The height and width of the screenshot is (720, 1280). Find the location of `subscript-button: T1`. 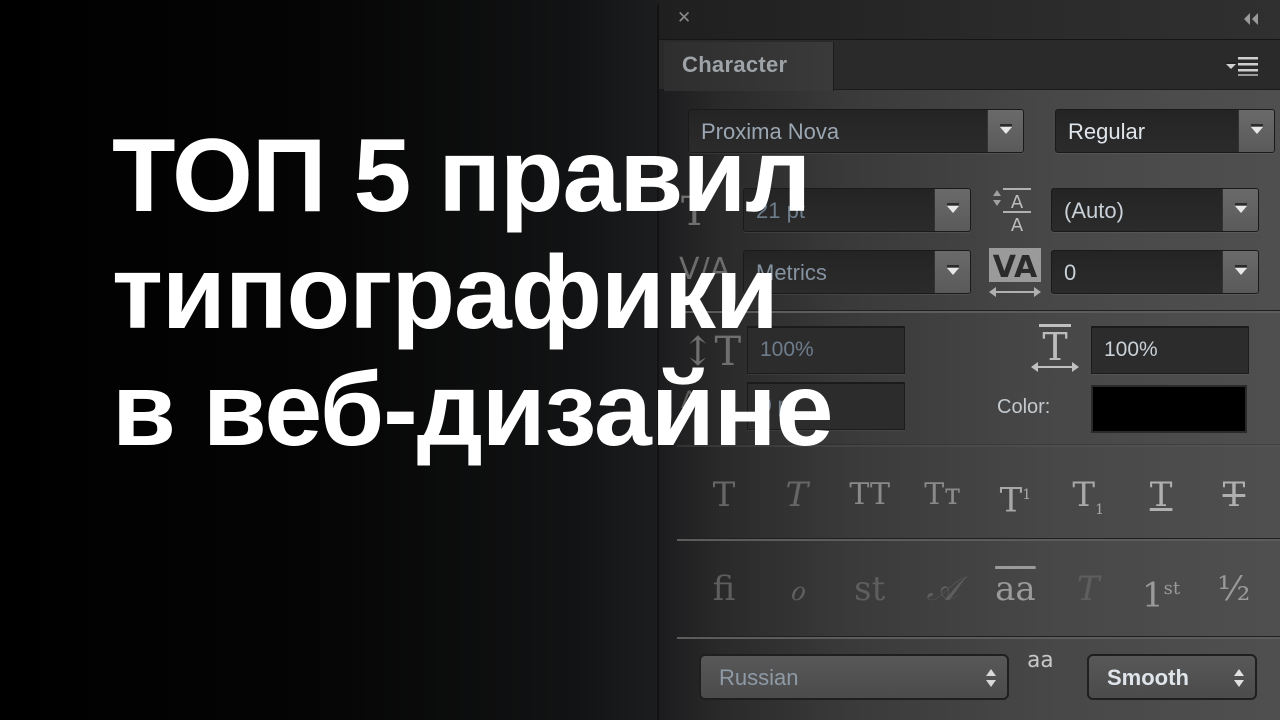

subscript-button: T1 is located at coordinates (1088, 495).